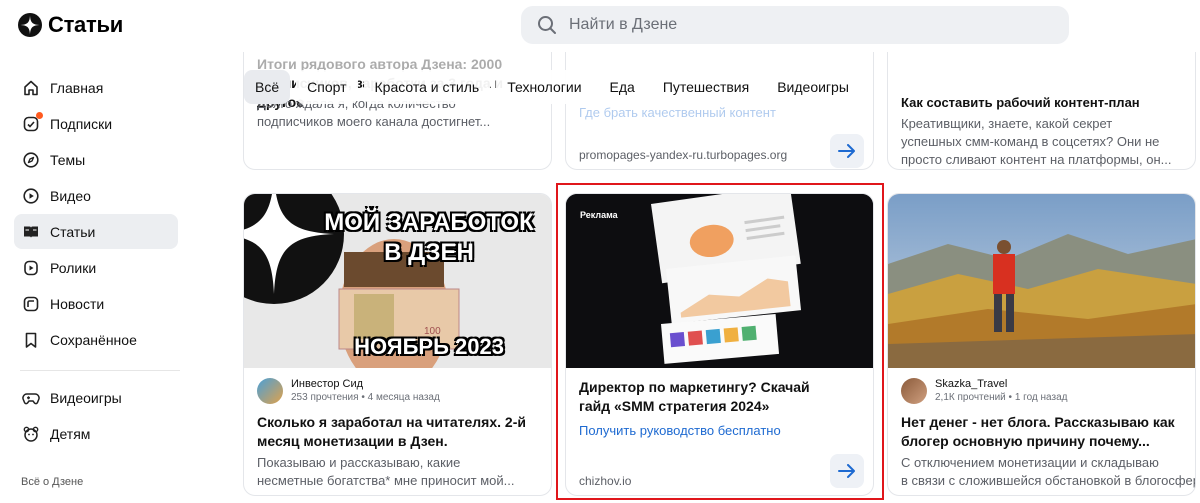 The width and height of the screenshot is (1200, 503). Describe the element at coordinates (31, 398) in the screenshot. I see `gamepad-icon` at that location.